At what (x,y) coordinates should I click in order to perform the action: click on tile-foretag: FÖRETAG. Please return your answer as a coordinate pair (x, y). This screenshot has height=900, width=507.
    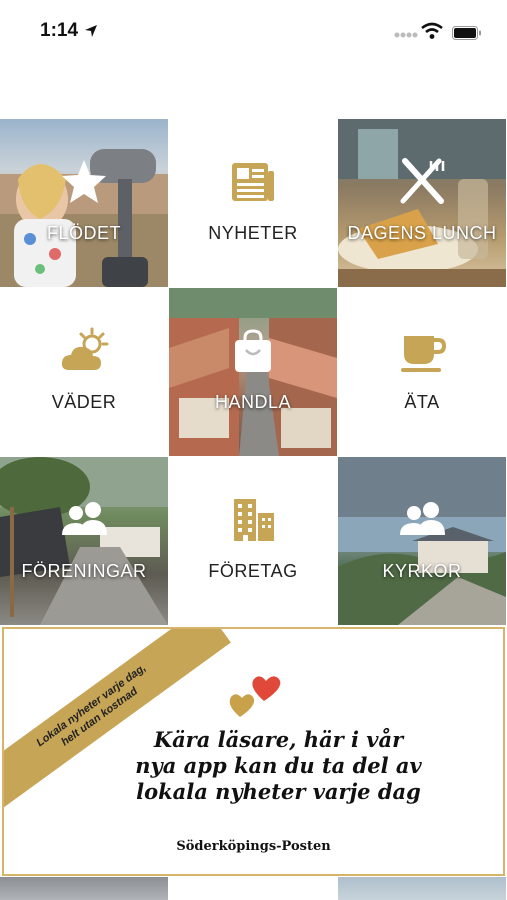
    Looking at the image, I should click on (253, 541).